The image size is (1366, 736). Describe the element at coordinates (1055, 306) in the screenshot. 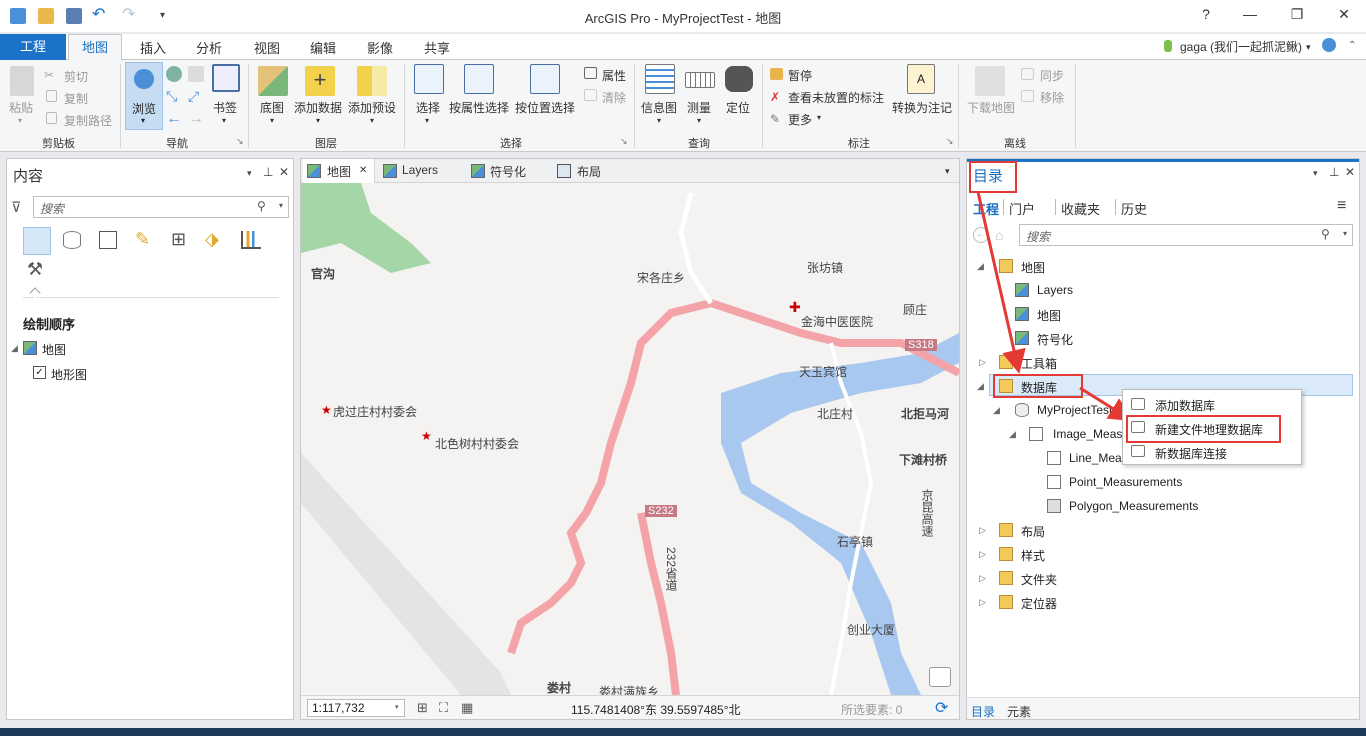

I see `annotation-arrows` at that location.